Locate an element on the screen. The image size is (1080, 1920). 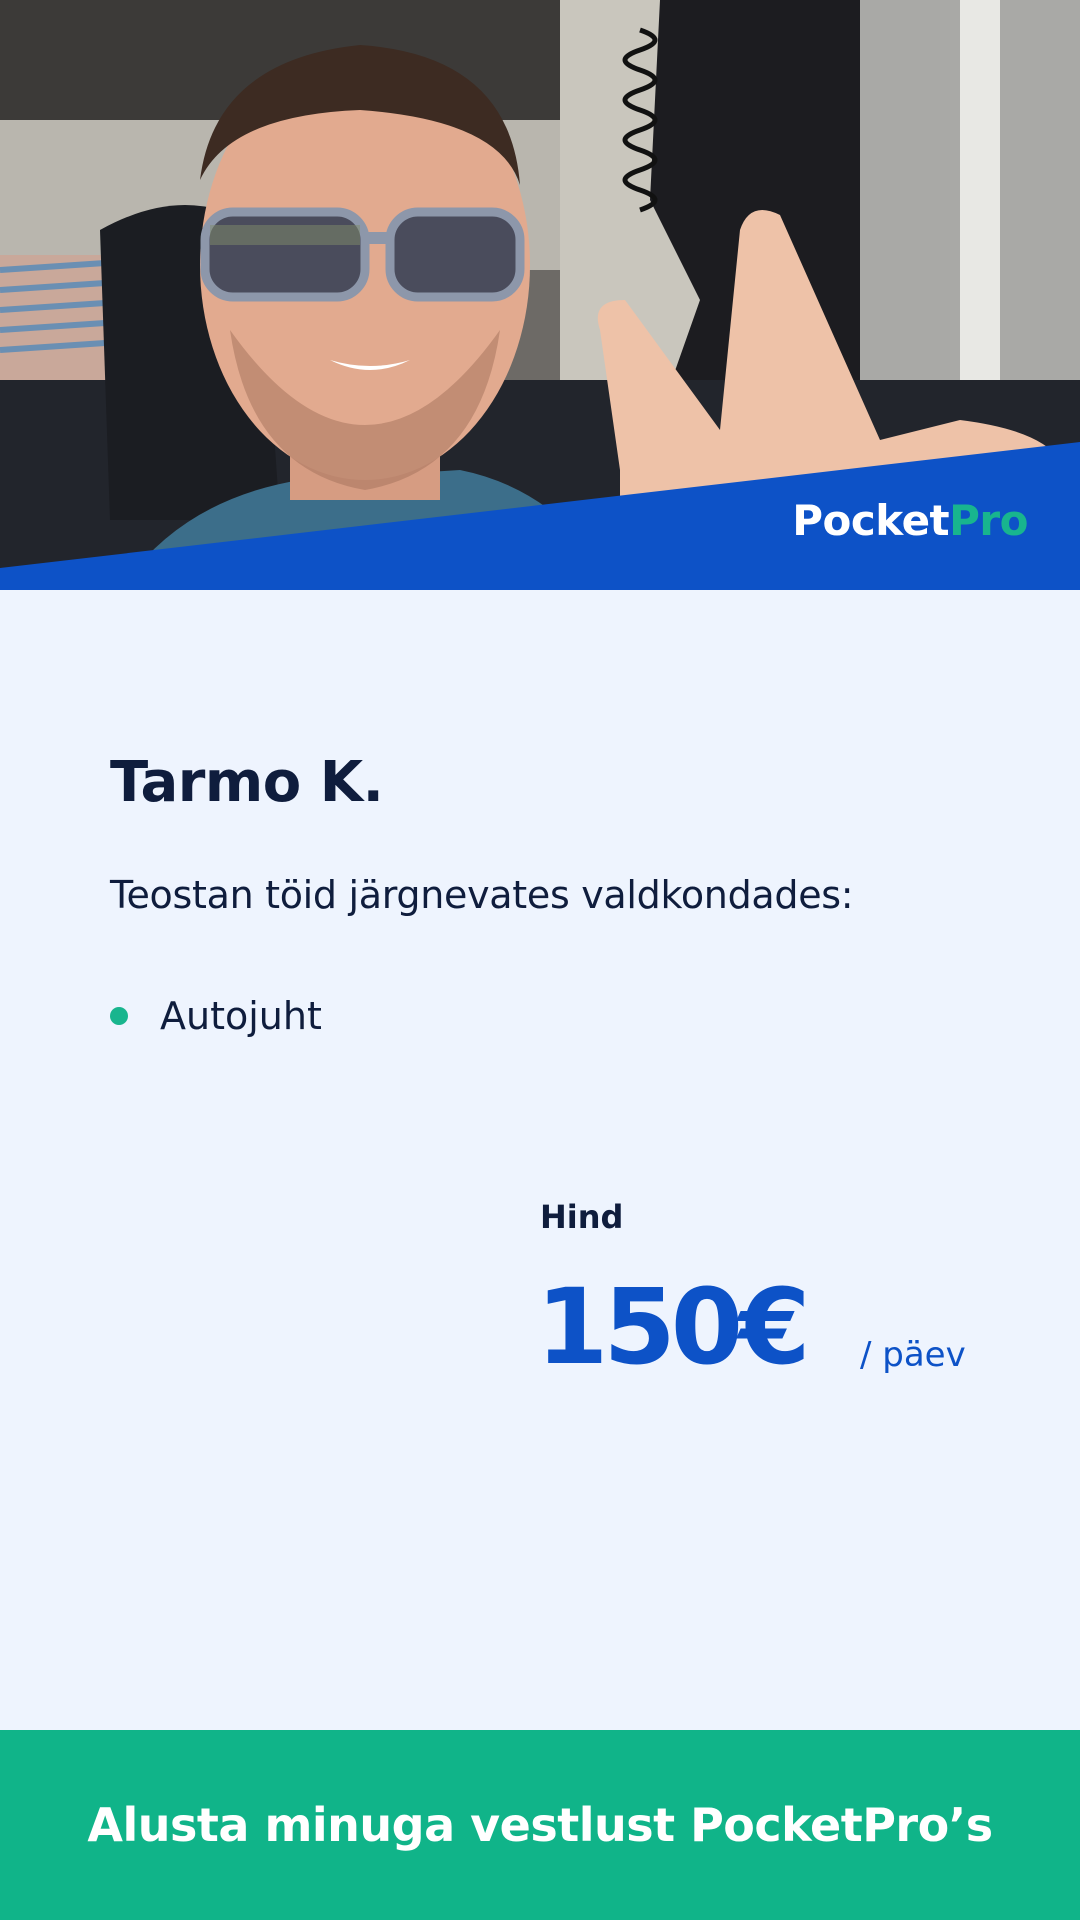
price-unit: / päev is located at coordinates (913, 1355).